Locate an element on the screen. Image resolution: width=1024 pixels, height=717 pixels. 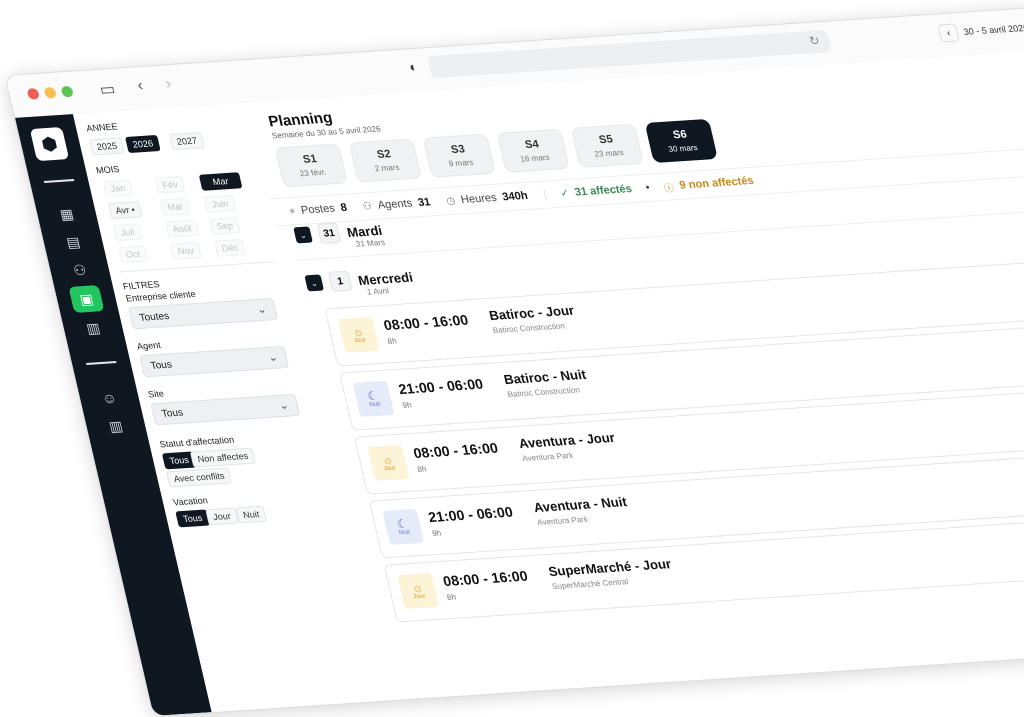
client-select: Toutes ⌄ is located at coordinates (203, 313).